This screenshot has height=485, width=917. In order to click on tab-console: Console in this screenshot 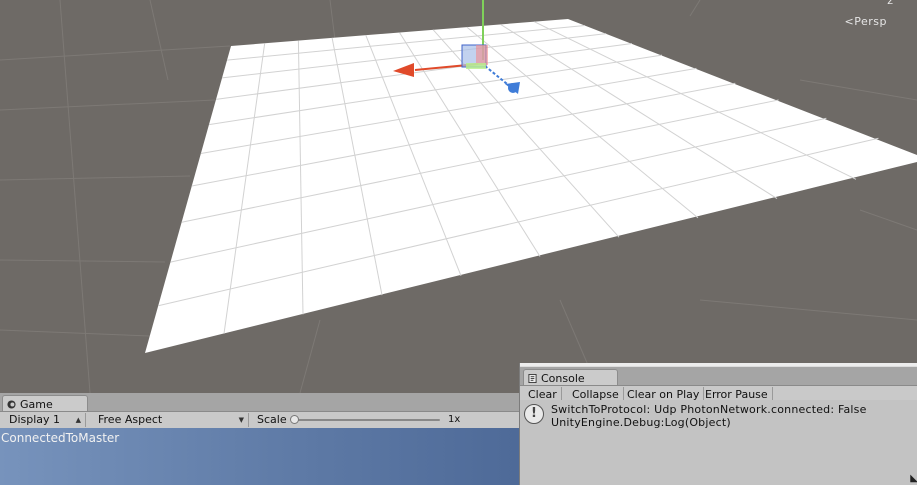, I will do `click(570, 377)`.